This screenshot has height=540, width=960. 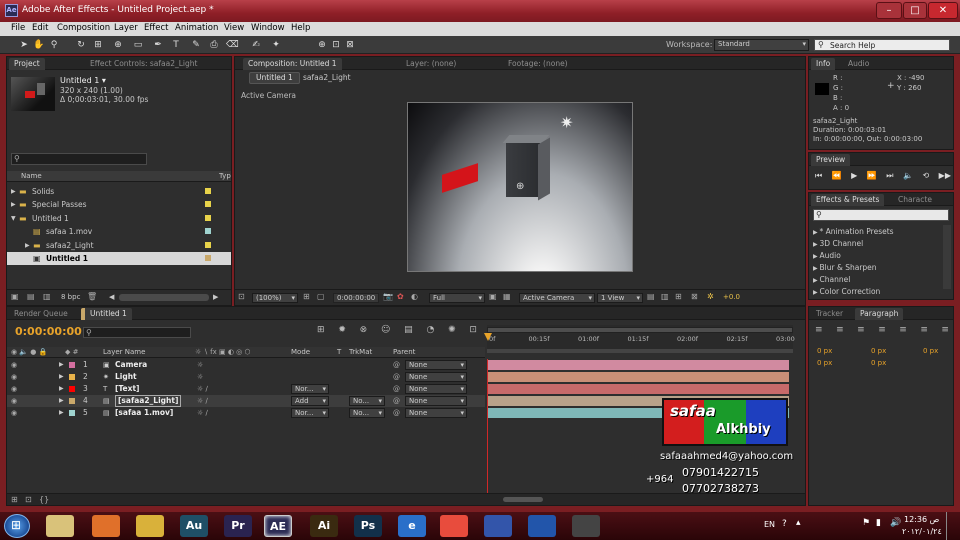 What do you see at coordinates (431, 64) in the screenshot?
I see `tab-layer: Layer: (none)` at bounding box center [431, 64].